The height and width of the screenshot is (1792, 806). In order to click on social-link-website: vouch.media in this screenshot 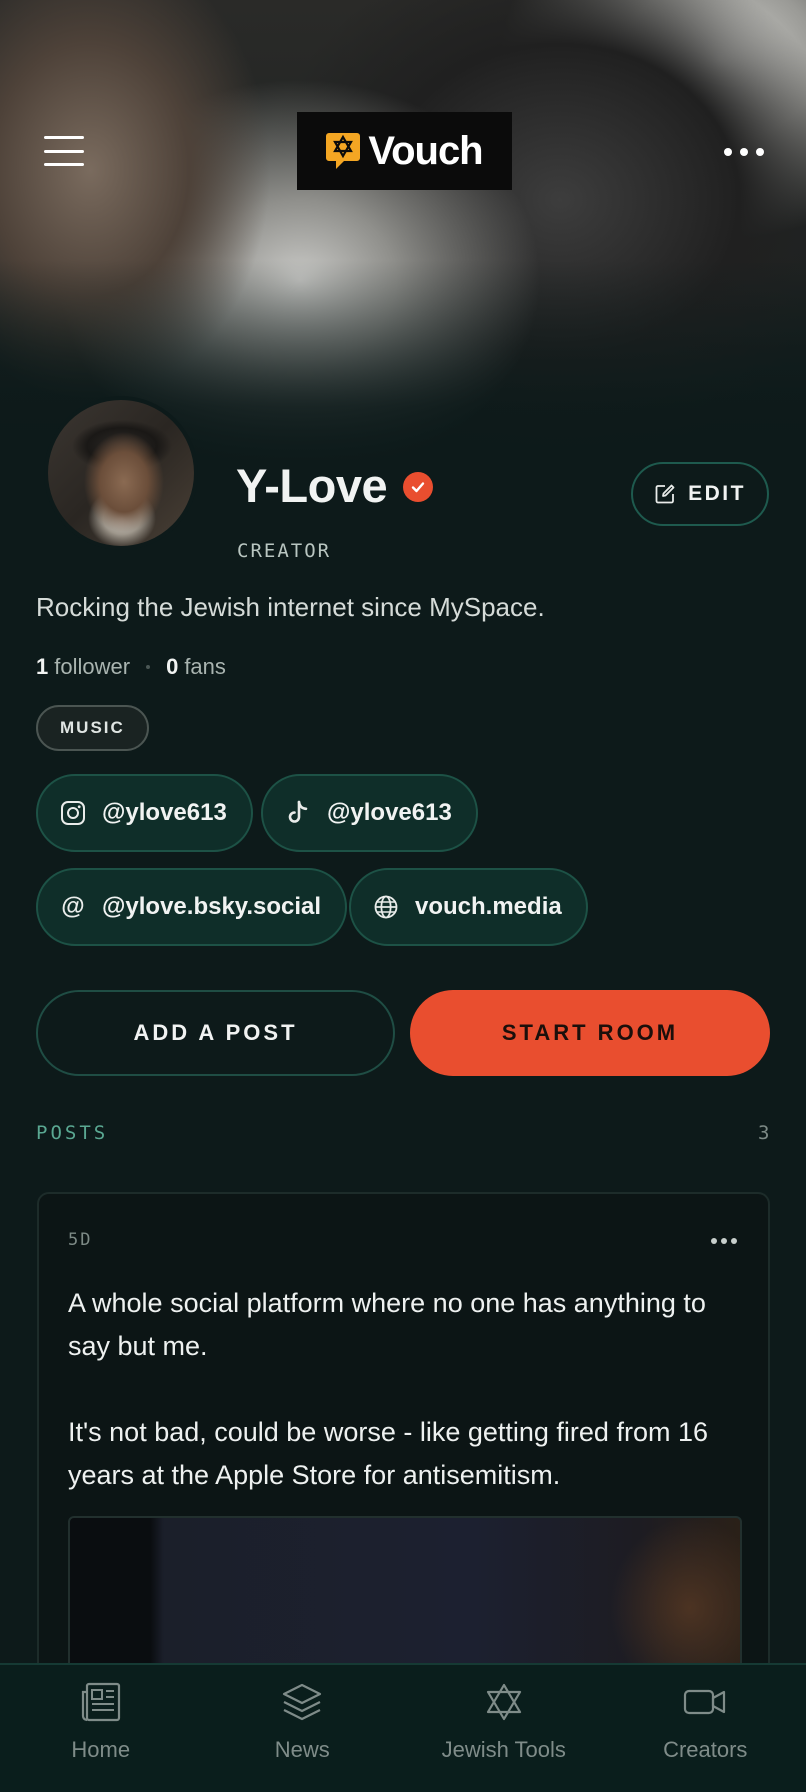, I will do `click(468, 907)`.